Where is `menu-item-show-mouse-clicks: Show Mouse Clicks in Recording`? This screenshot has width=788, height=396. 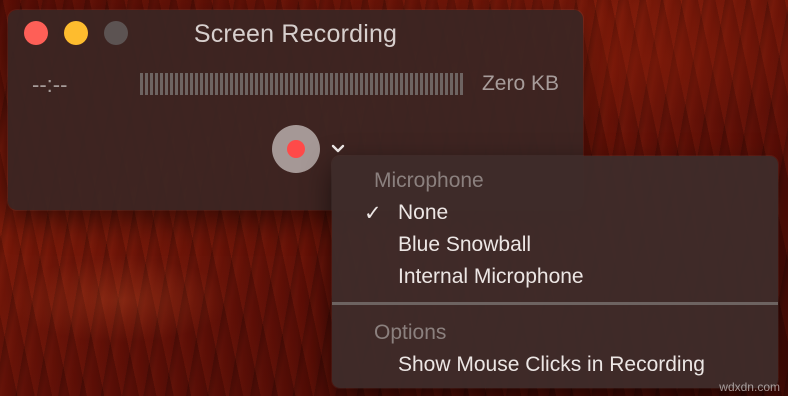
menu-item-show-mouse-clicks: Show Mouse Clicks in Recording is located at coordinates (551, 365).